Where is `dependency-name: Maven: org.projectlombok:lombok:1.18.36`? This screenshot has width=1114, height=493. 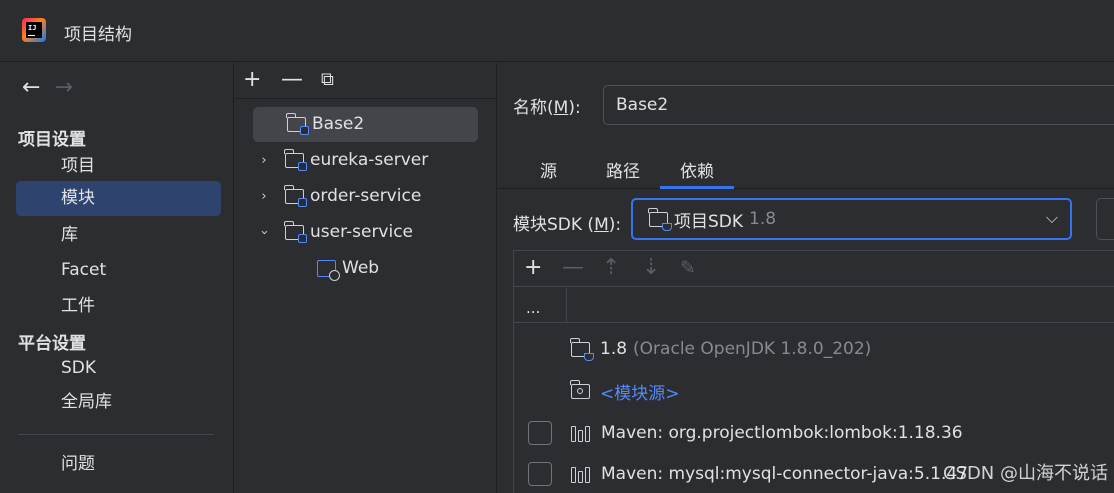
dependency-name: Maven: org.projectlombok:lombok:1.18.36 is located at coordinates (782, 433).